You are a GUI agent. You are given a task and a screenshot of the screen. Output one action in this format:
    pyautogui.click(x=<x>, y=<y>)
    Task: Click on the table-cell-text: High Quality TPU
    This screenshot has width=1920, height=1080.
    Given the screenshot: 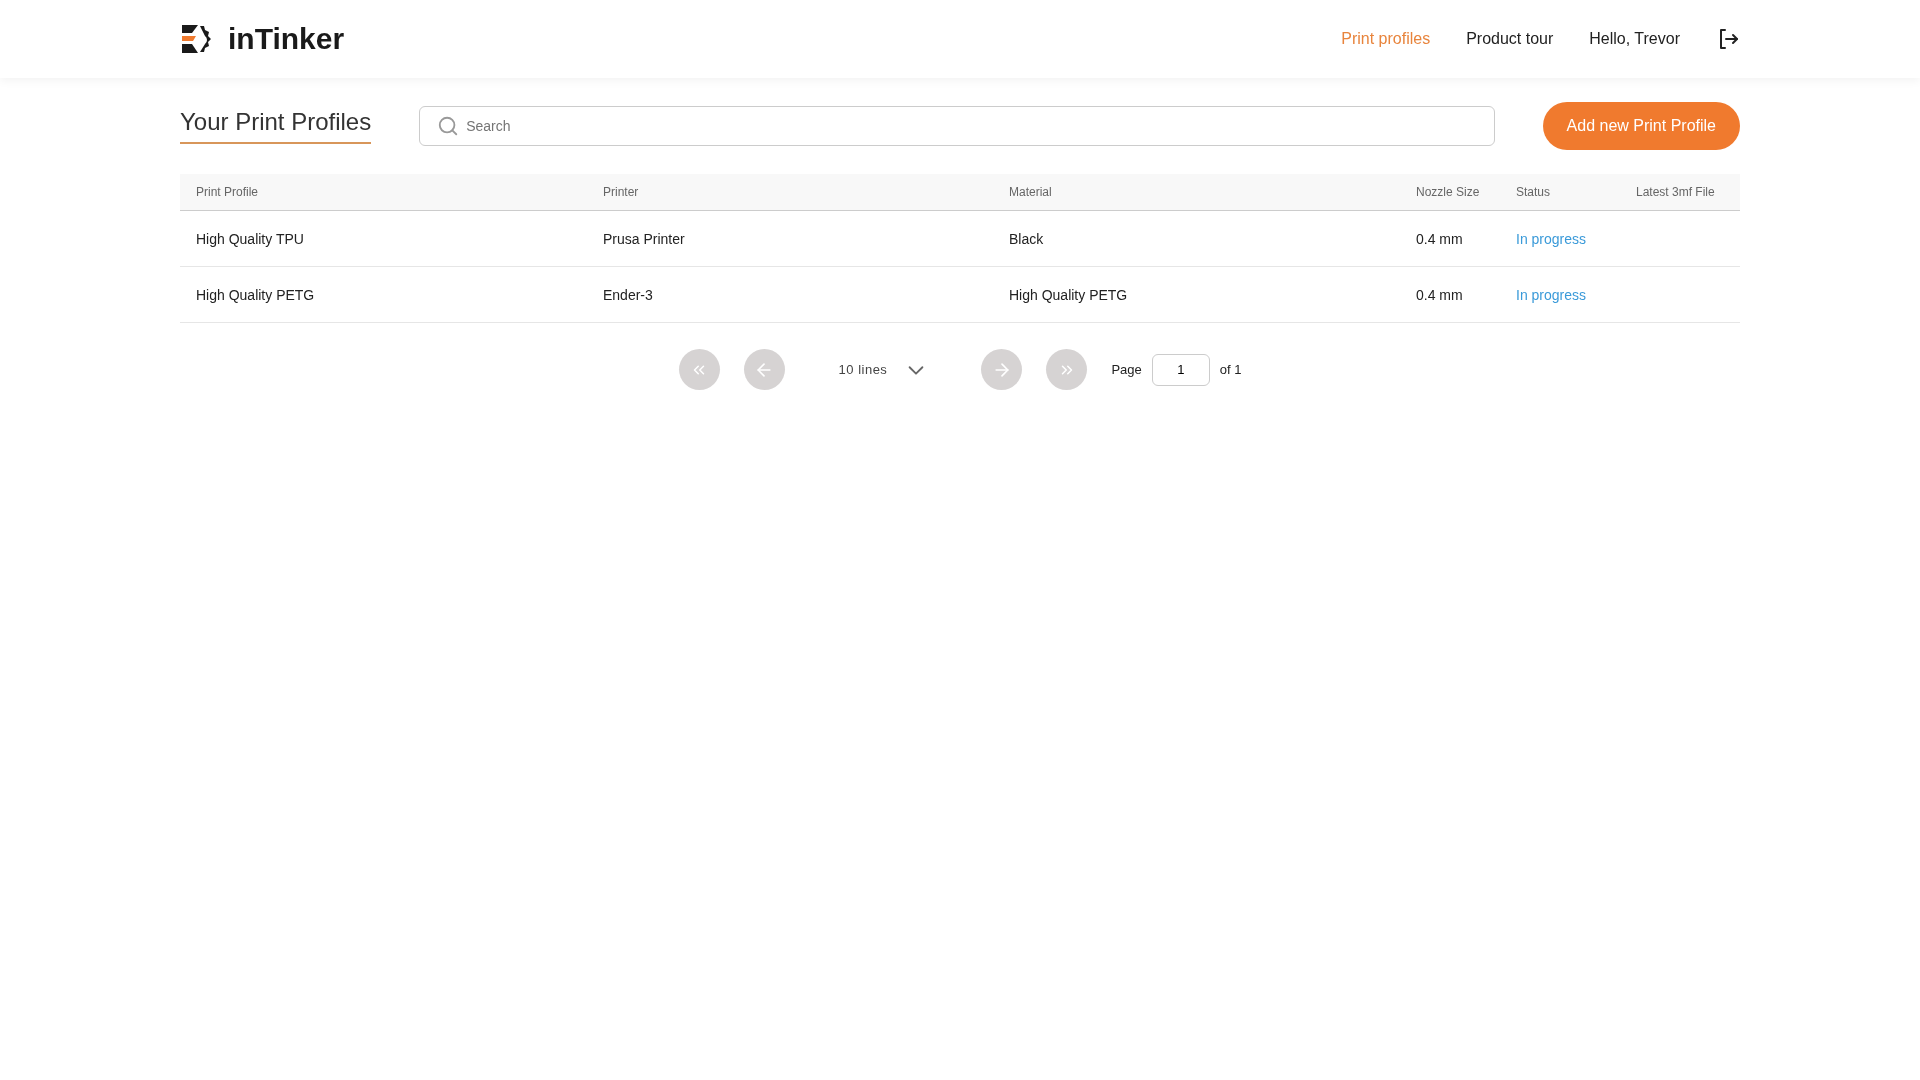 What is the action you would take?
    pyautogui.click(x=250, y=238)
    